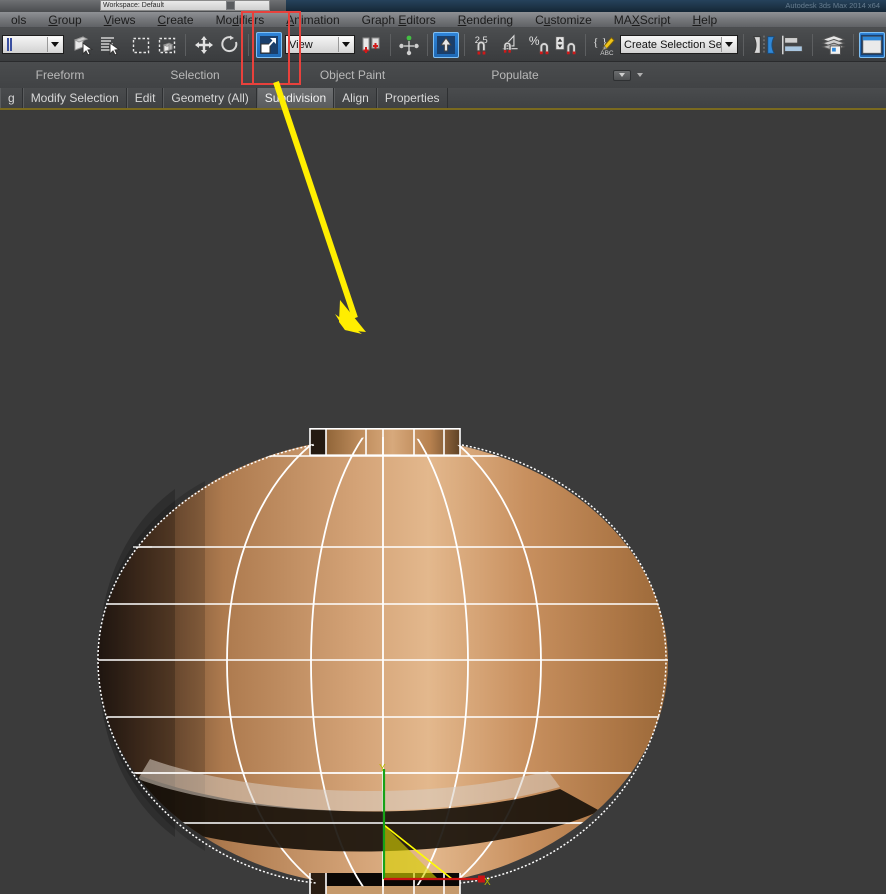  Describe the element at coordinates (9, 44) in the screenshot. I see `workspace-combo-marker` at that location.